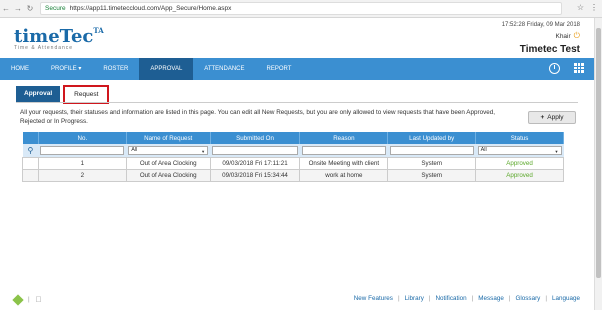 This screenshot has height=310, width=602. Describe the element at coordinates (255, 150) in the screenshot. I see `filter-submitted-input` at that location.